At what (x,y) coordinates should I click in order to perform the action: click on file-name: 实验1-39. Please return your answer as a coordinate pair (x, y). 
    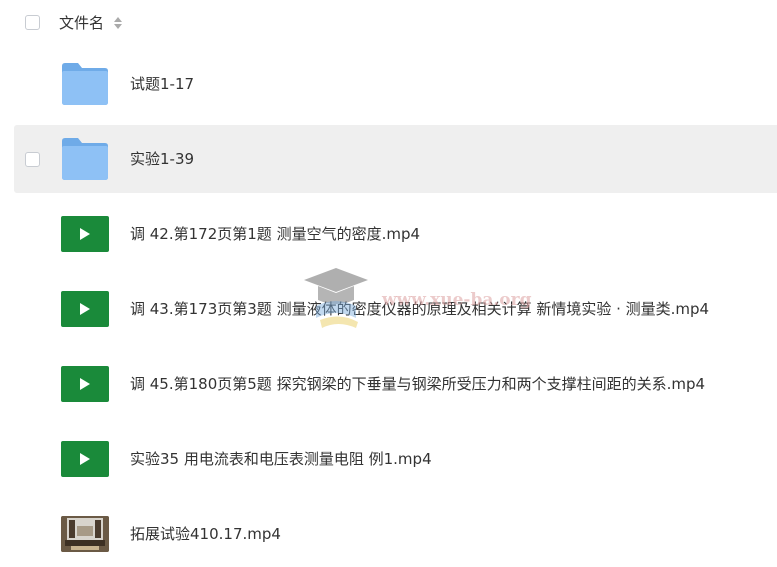
    Looking at the image, I should click on (162, 159).